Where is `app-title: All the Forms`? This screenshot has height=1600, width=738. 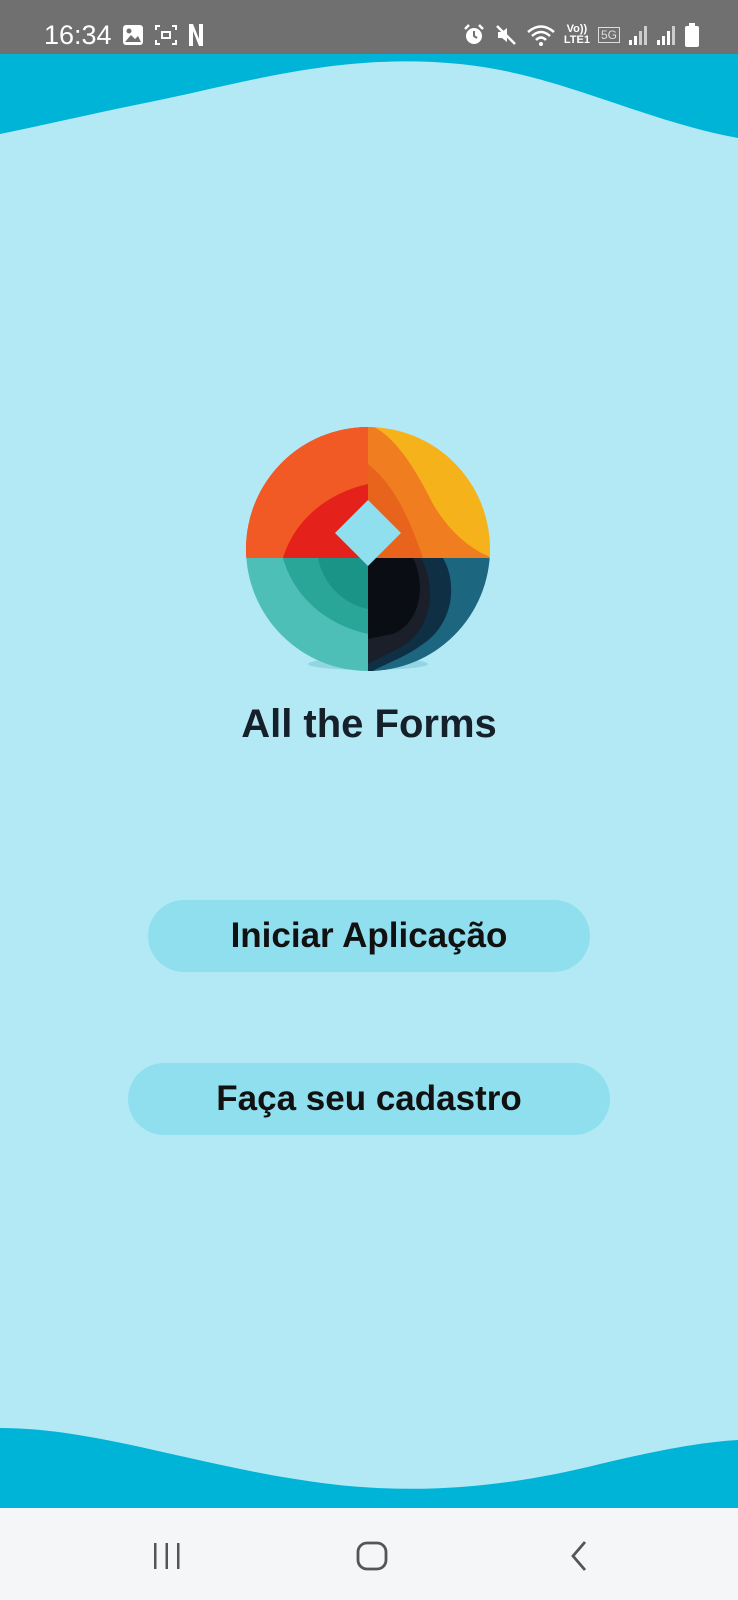
app-title: All the Forms is located at coordinates (369, 724).